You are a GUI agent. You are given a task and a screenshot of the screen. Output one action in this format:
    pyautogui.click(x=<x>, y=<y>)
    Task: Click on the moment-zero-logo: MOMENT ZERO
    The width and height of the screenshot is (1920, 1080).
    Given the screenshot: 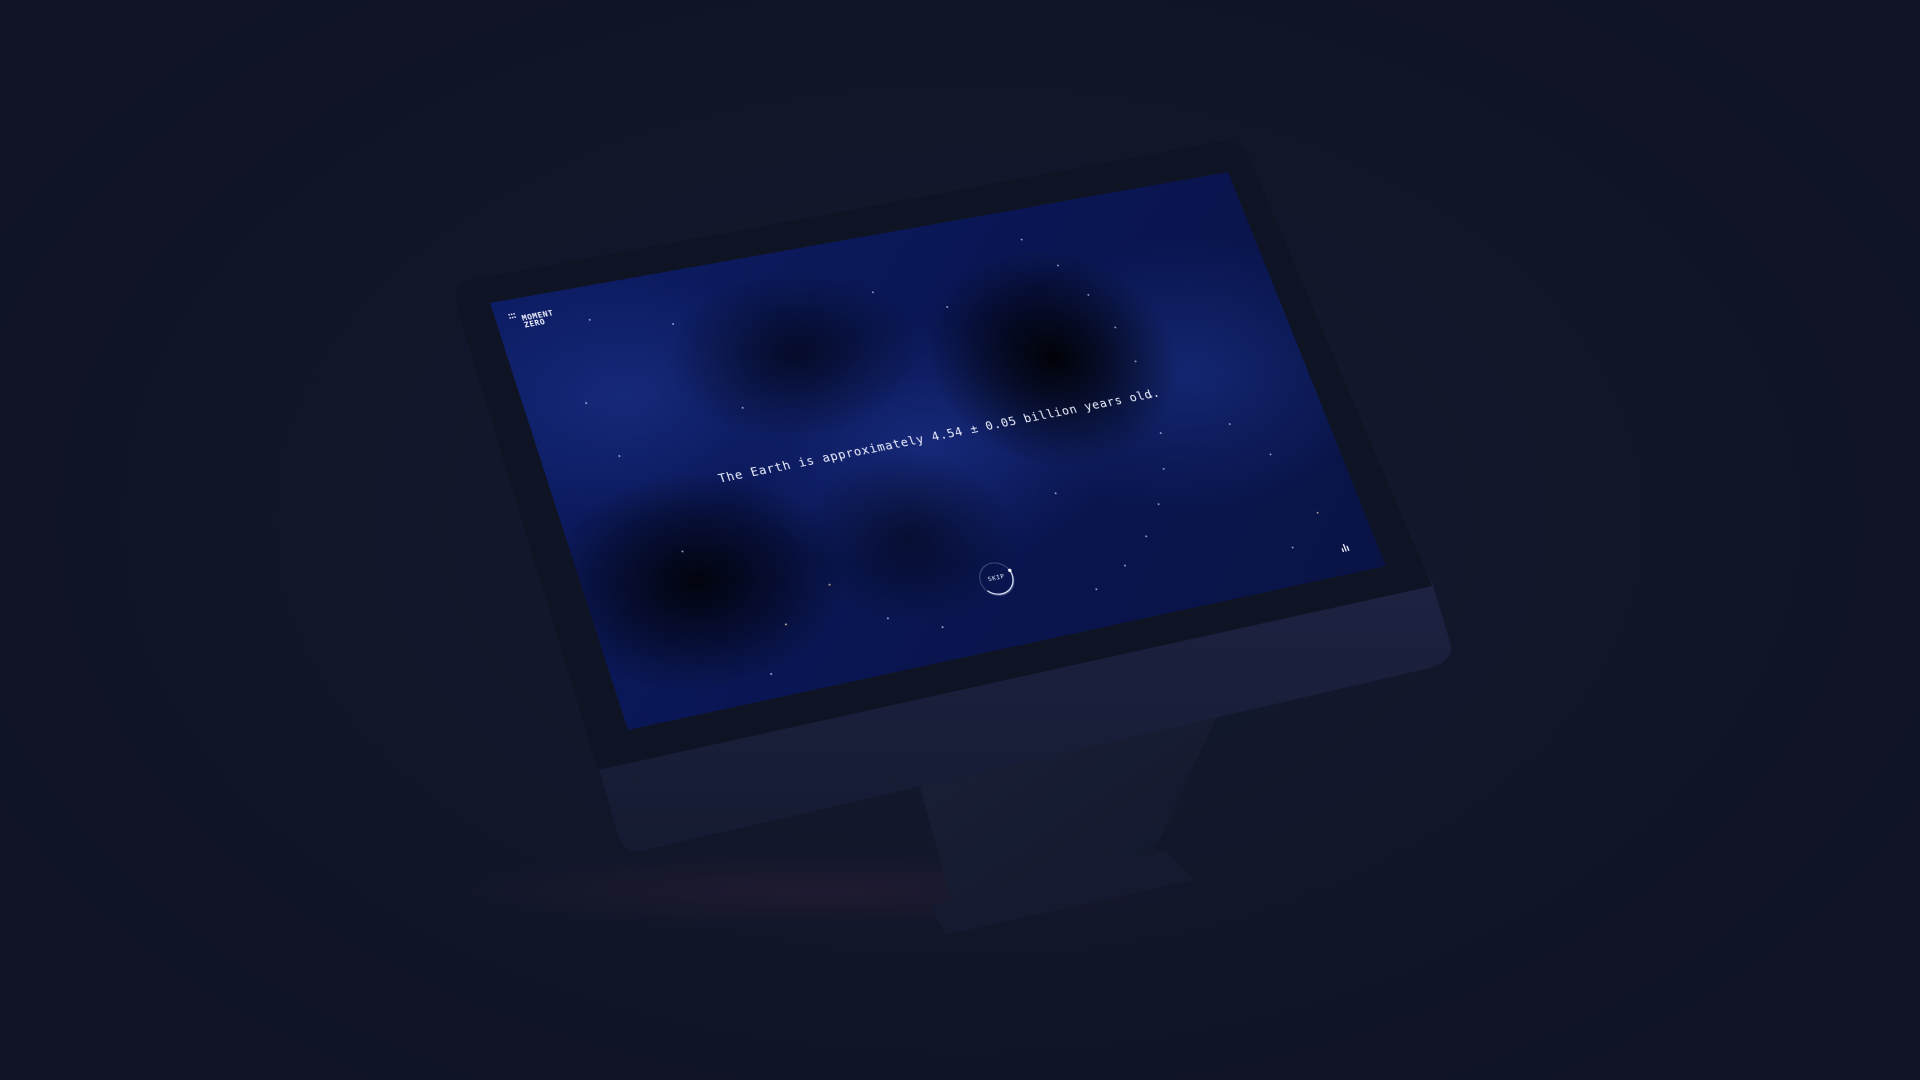 What is the action you would take?
    pyautogui.click(x=532, y=319)
    